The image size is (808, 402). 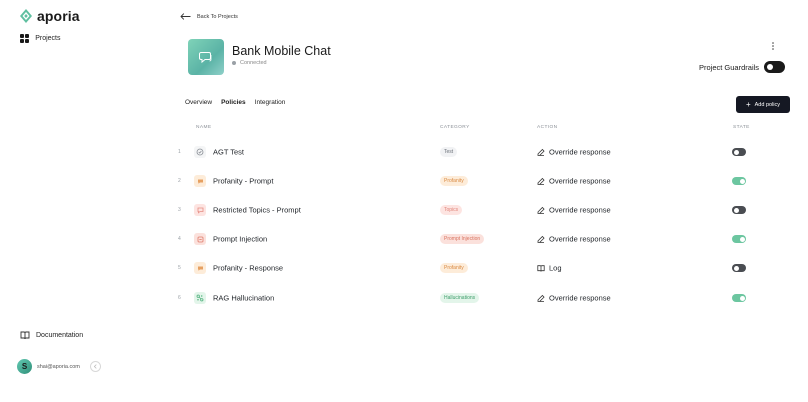 What do you see at coordinates (204, 127) in the screenshot?
I see `column-header-name: NAME` at bounding box center [204, 127].